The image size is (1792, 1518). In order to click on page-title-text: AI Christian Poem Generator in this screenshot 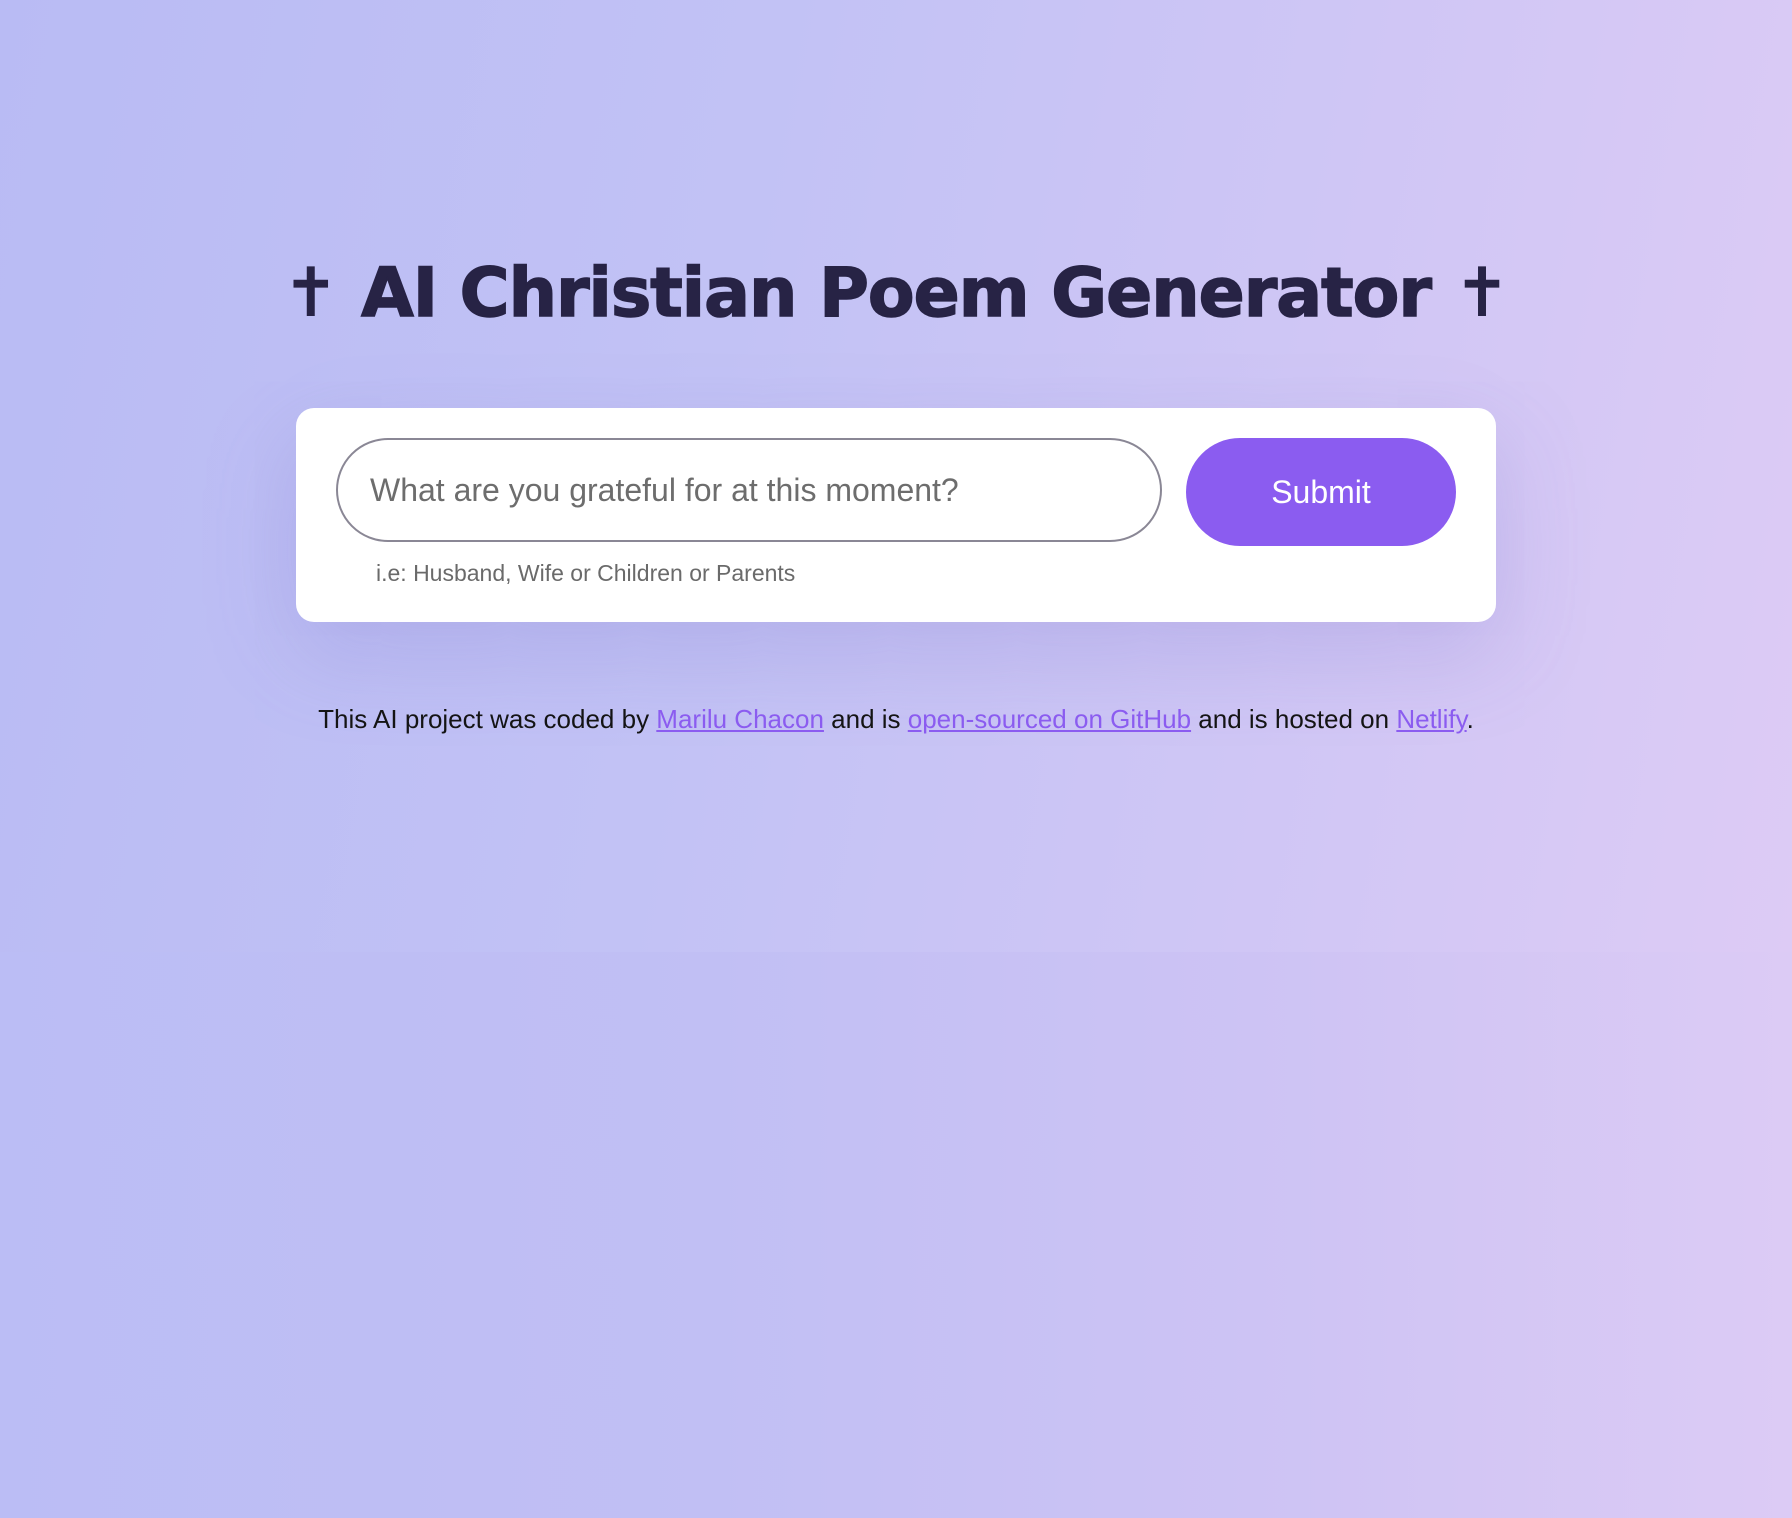, I will do `click(896, 293)`.